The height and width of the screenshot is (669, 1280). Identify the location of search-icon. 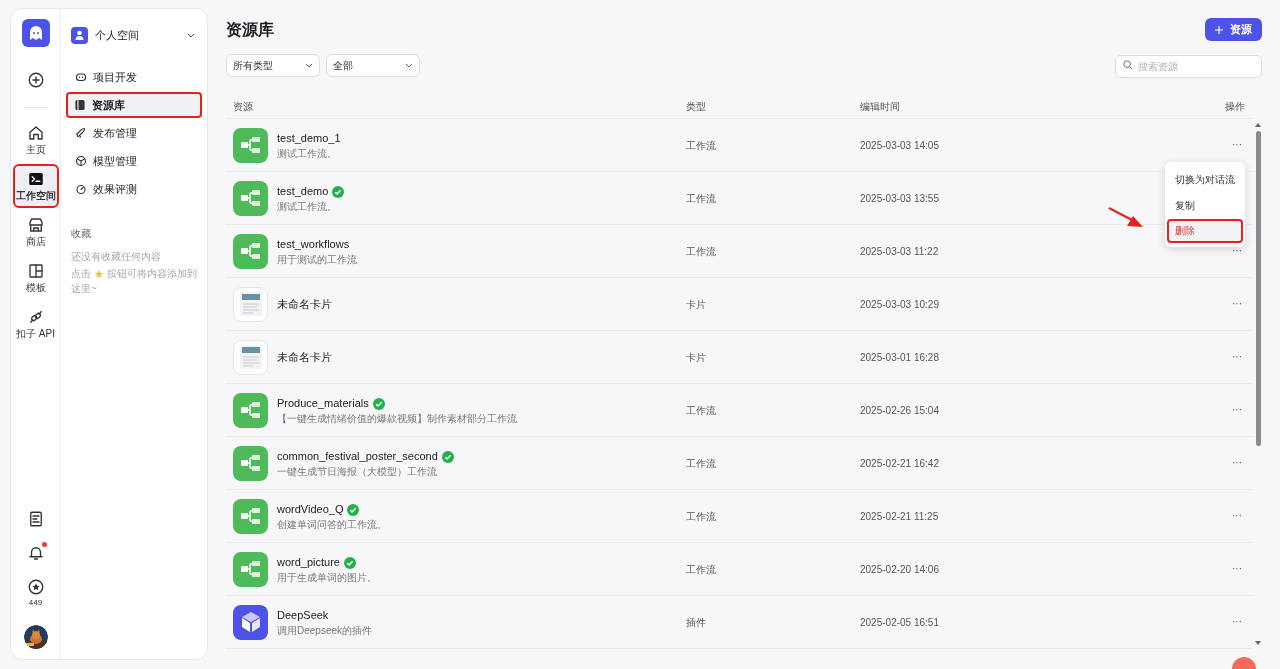
(1128, 65).